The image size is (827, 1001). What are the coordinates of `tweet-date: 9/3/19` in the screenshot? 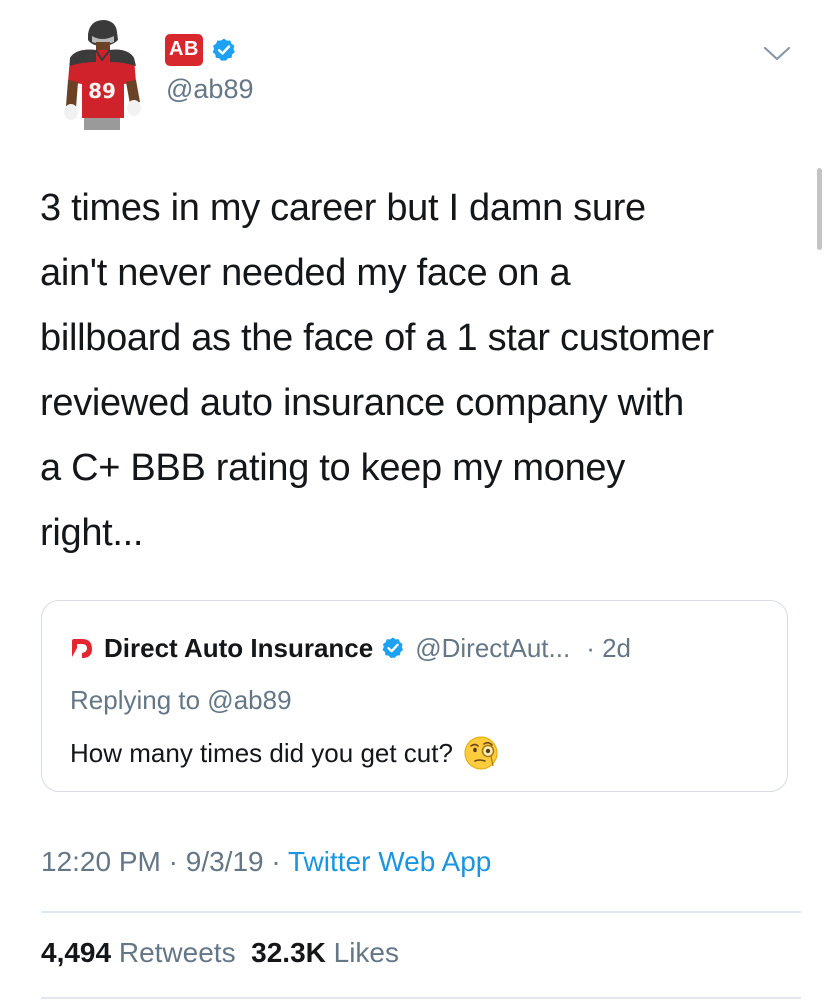 It's located at (224, 861).